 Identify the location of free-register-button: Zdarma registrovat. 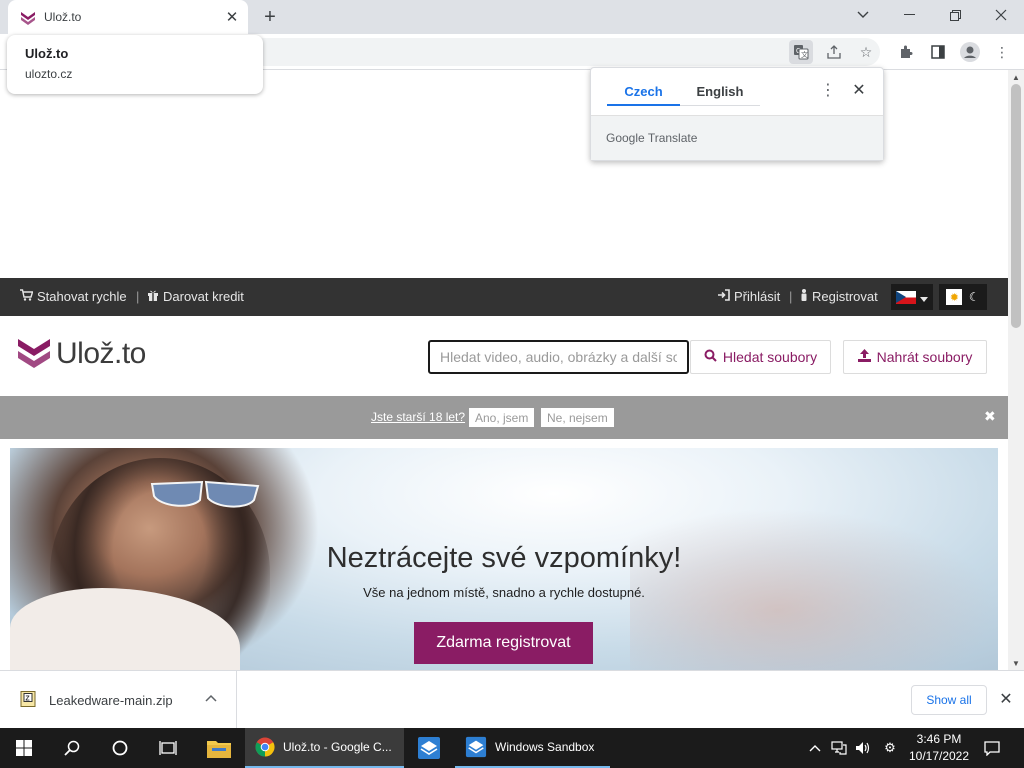
(503, 643).